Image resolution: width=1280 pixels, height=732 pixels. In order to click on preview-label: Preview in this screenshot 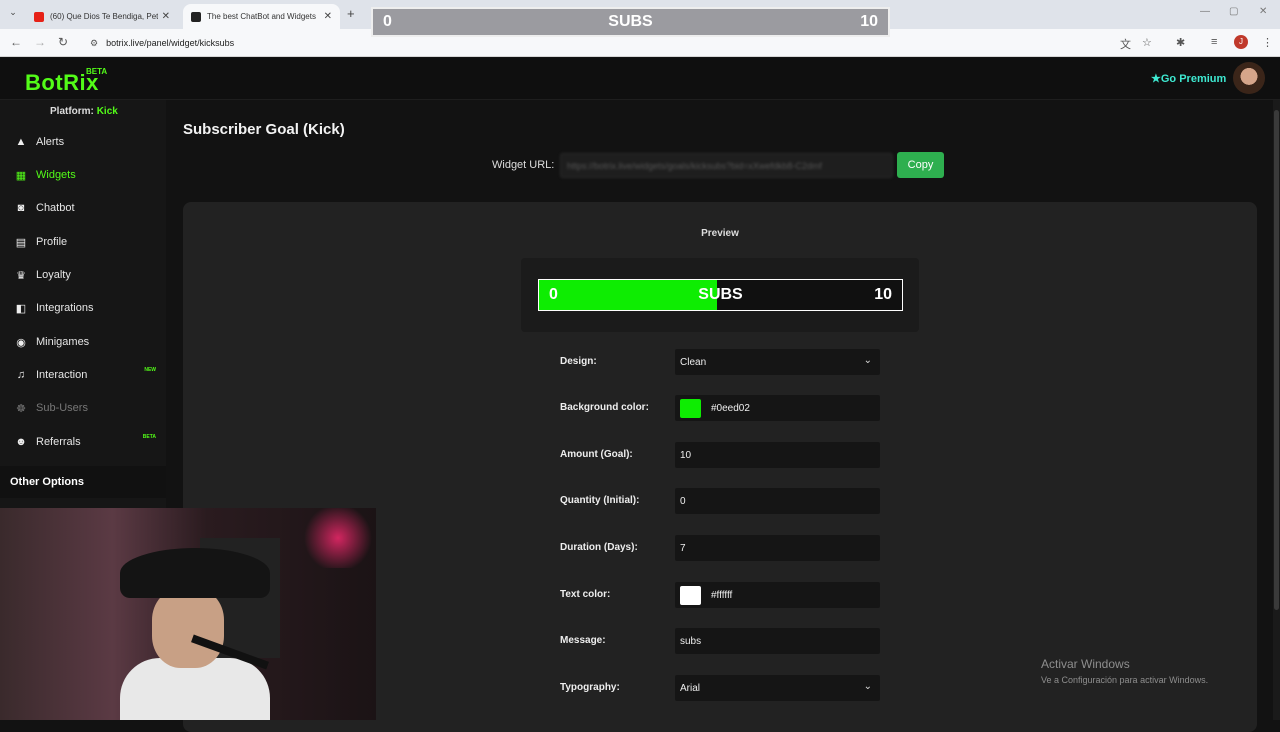, I will do `click(720, 233)`.